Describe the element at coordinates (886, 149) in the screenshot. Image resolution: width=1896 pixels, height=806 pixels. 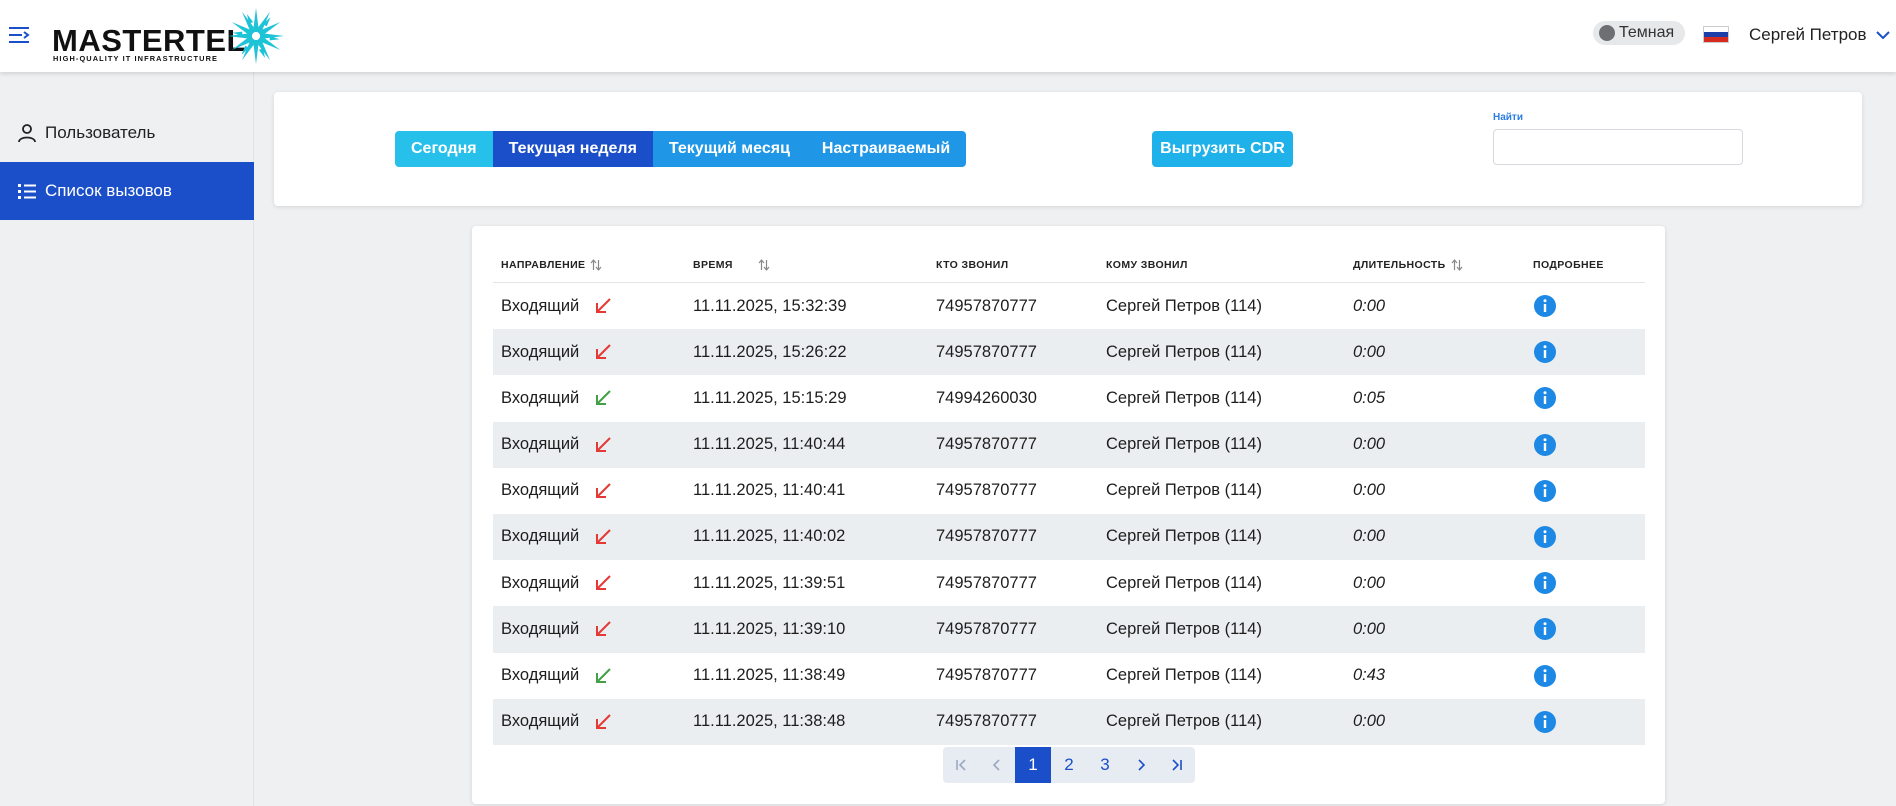
I see `period-custom-button: Настраиваемый` at that location.